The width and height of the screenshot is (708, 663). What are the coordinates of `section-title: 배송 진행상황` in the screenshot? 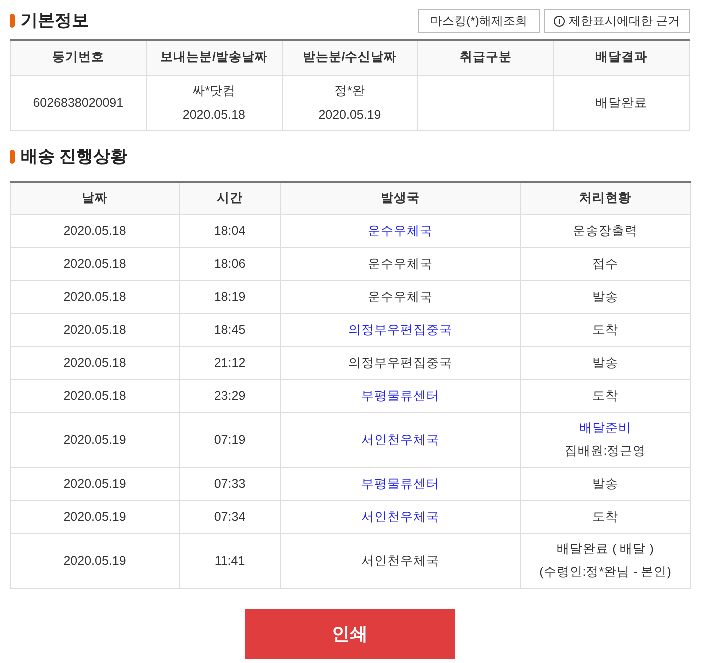 It's located at (74, 157).